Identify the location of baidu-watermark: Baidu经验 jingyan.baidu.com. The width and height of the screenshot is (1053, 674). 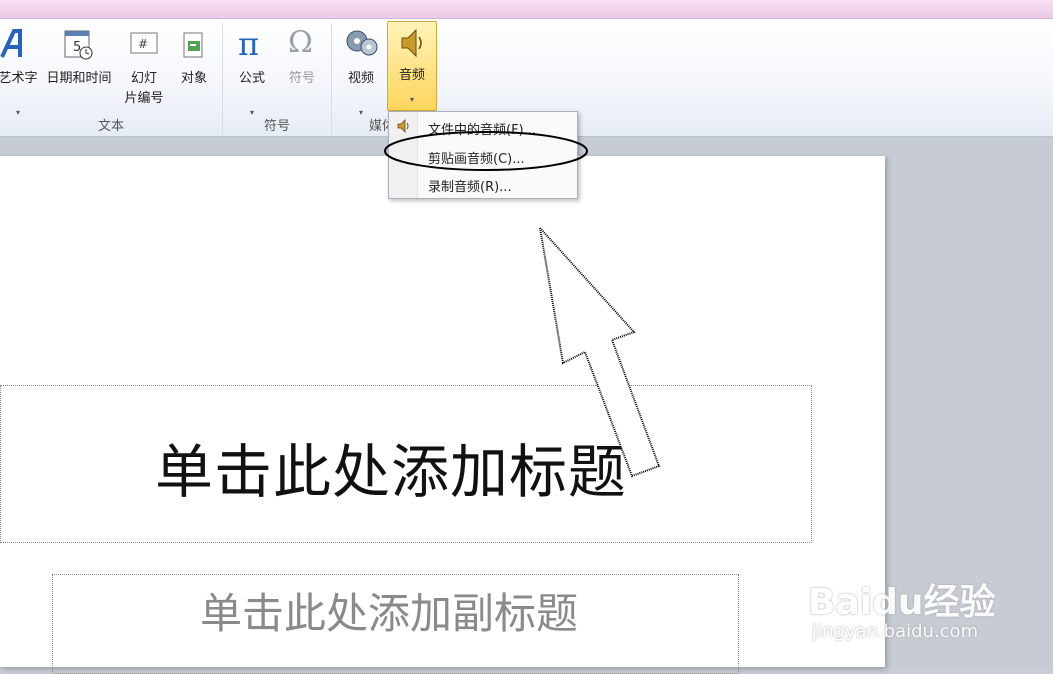
(928, 605).